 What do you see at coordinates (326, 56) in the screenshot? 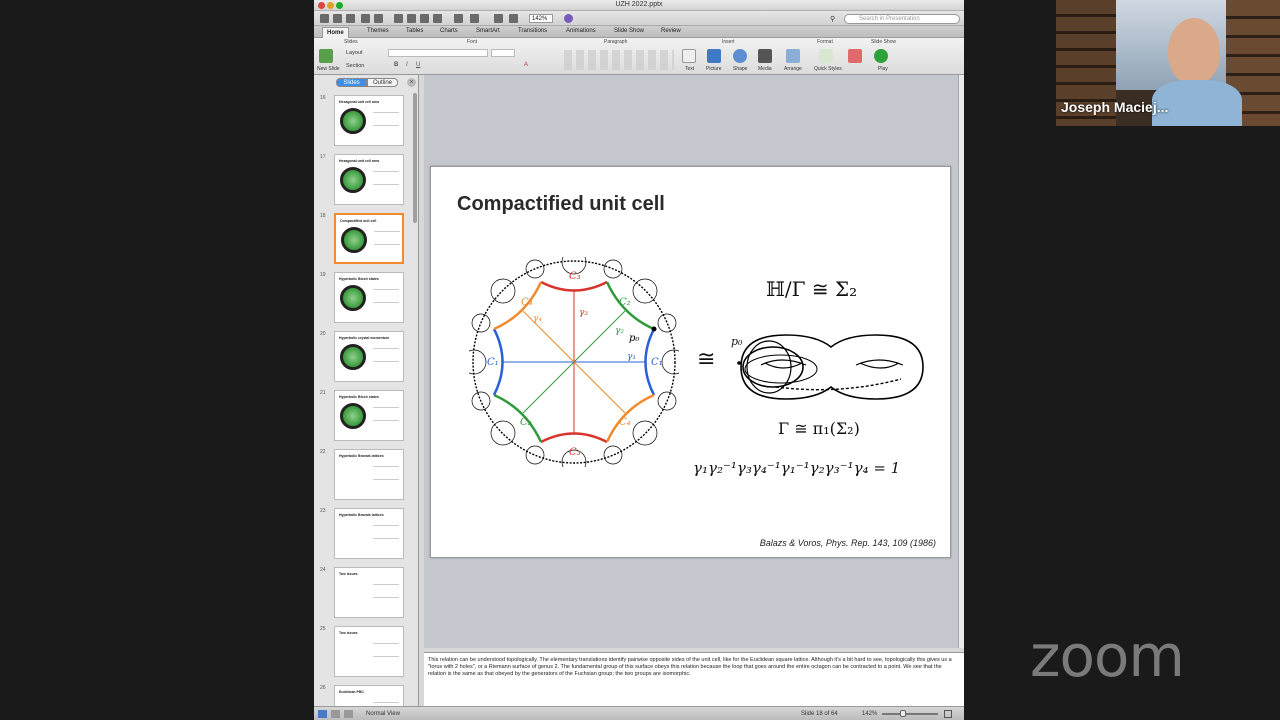
I see `new-slide-icon` at bounding box center [326, 56].